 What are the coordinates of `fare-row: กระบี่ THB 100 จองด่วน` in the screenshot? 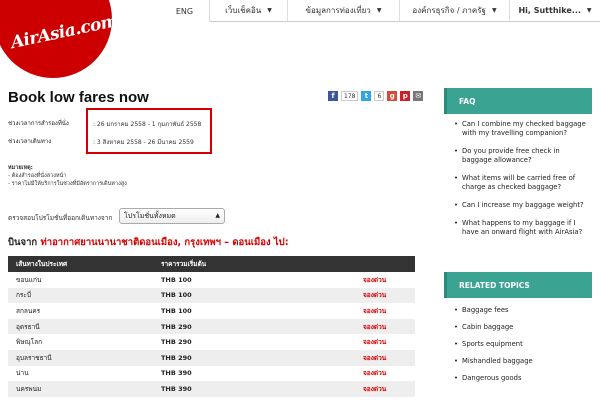 It's located at (211, 295).